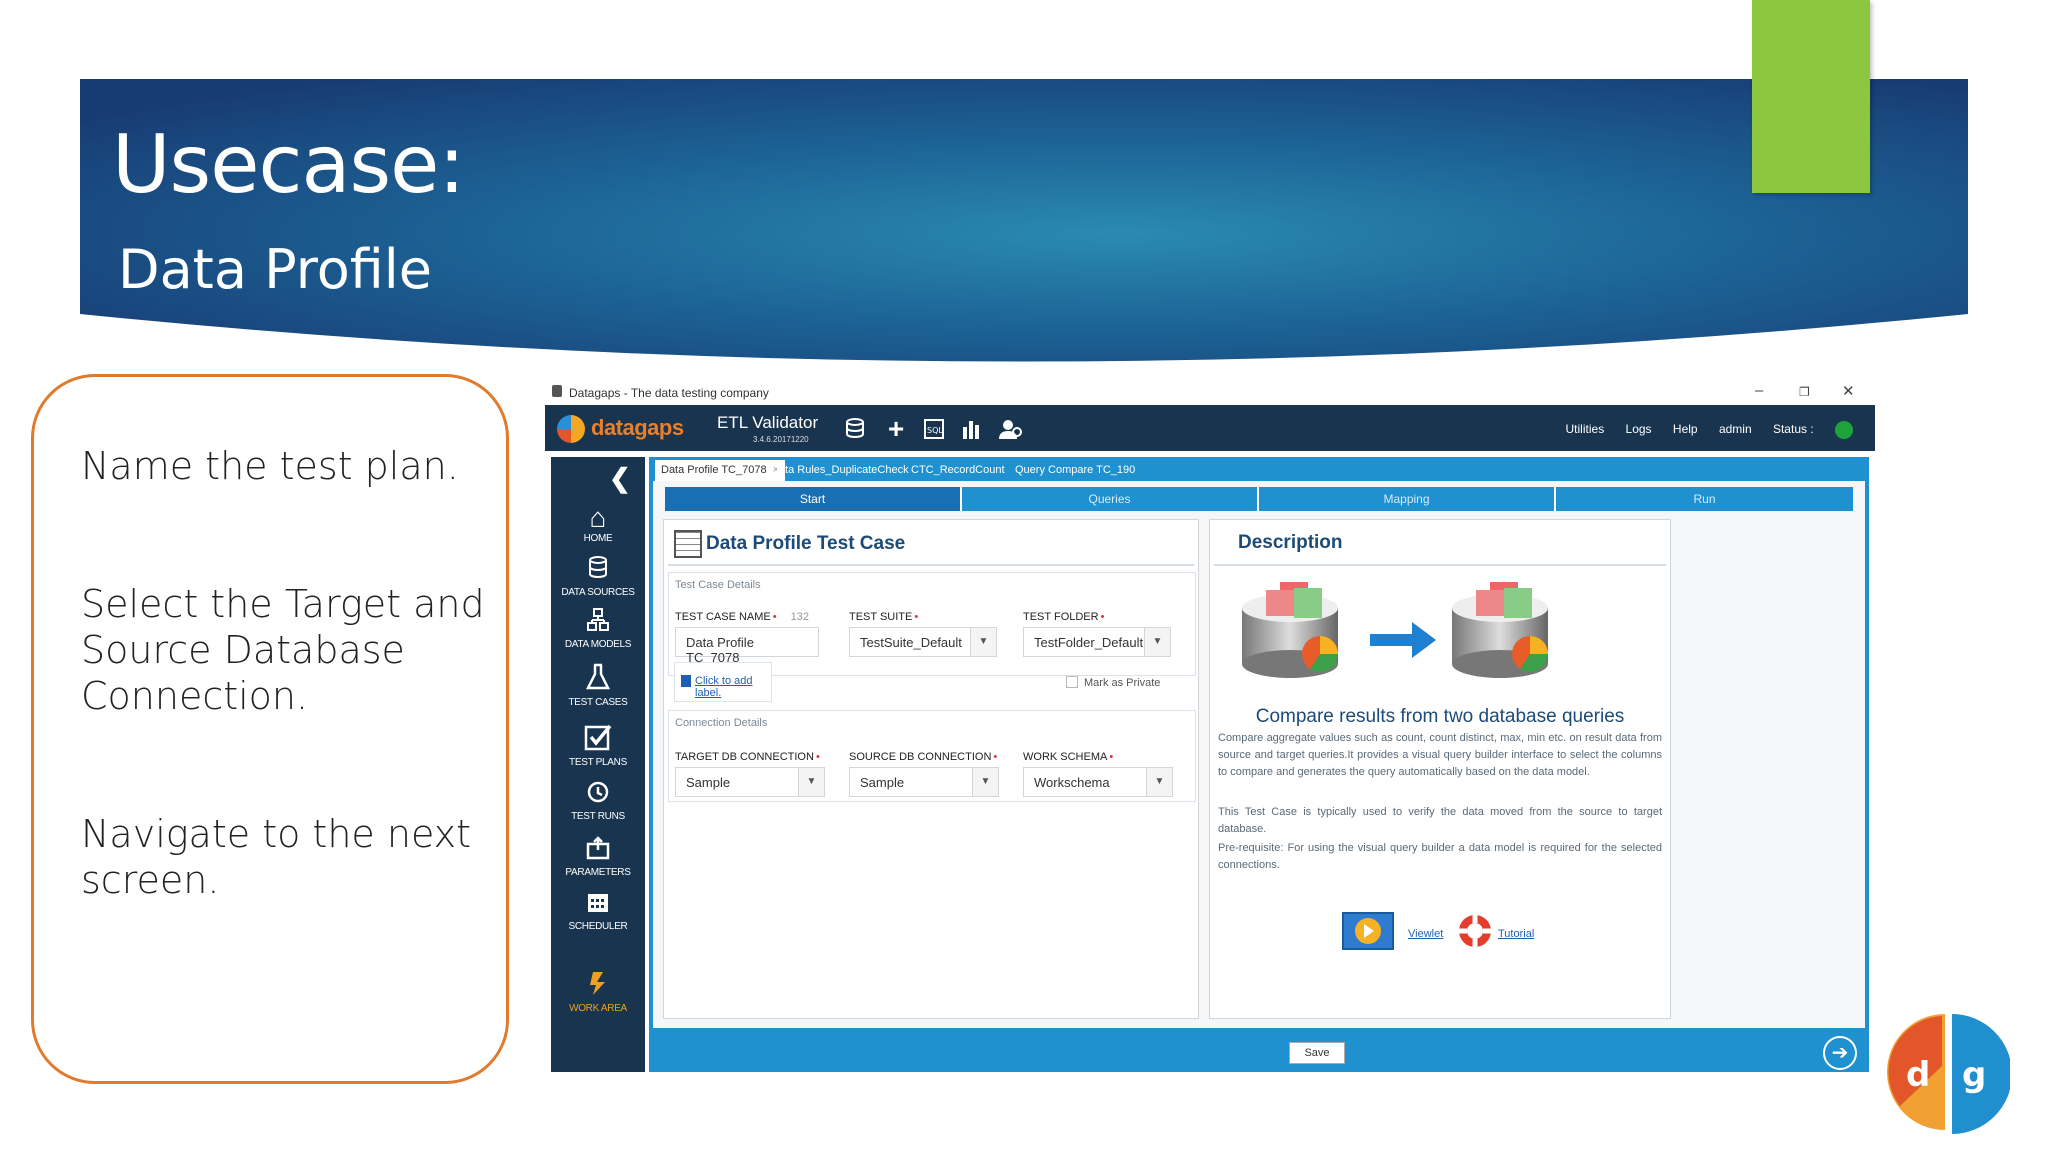 The height and width of the screenshot is (1152, 2048). What do you see at coordinates (1639, 429) in the screenshot?
I see `logs-link: Logs` at bounding box center [1639, 429].